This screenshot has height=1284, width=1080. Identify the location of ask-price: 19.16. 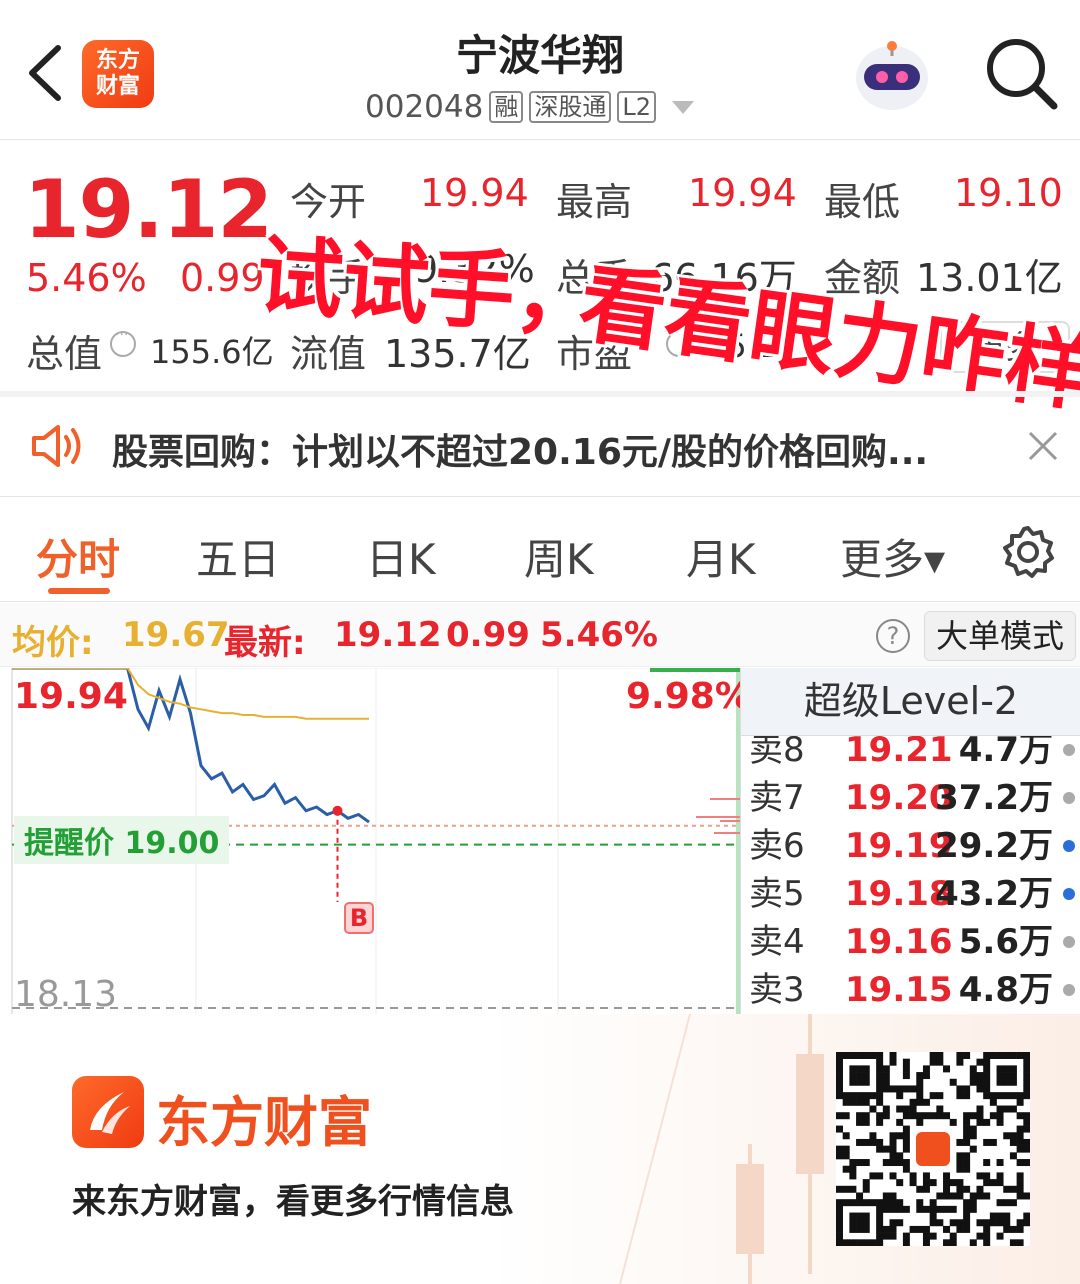
(899, 942).